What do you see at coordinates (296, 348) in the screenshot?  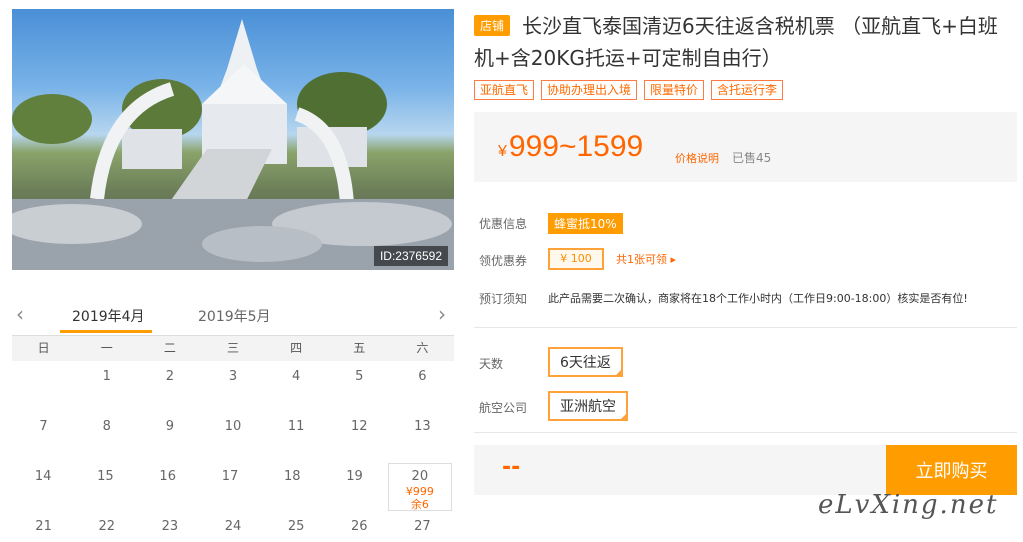 I see `weekday: 四` at bounding box center [296, 348].